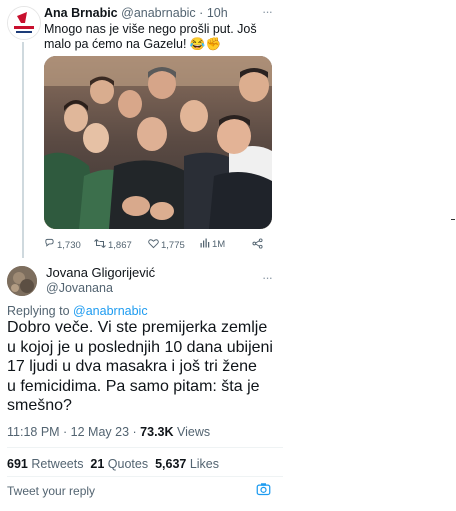 Image resolution: width=456 pixels, height=511 pixels. I want to click on image-icon, so click(263, 492).